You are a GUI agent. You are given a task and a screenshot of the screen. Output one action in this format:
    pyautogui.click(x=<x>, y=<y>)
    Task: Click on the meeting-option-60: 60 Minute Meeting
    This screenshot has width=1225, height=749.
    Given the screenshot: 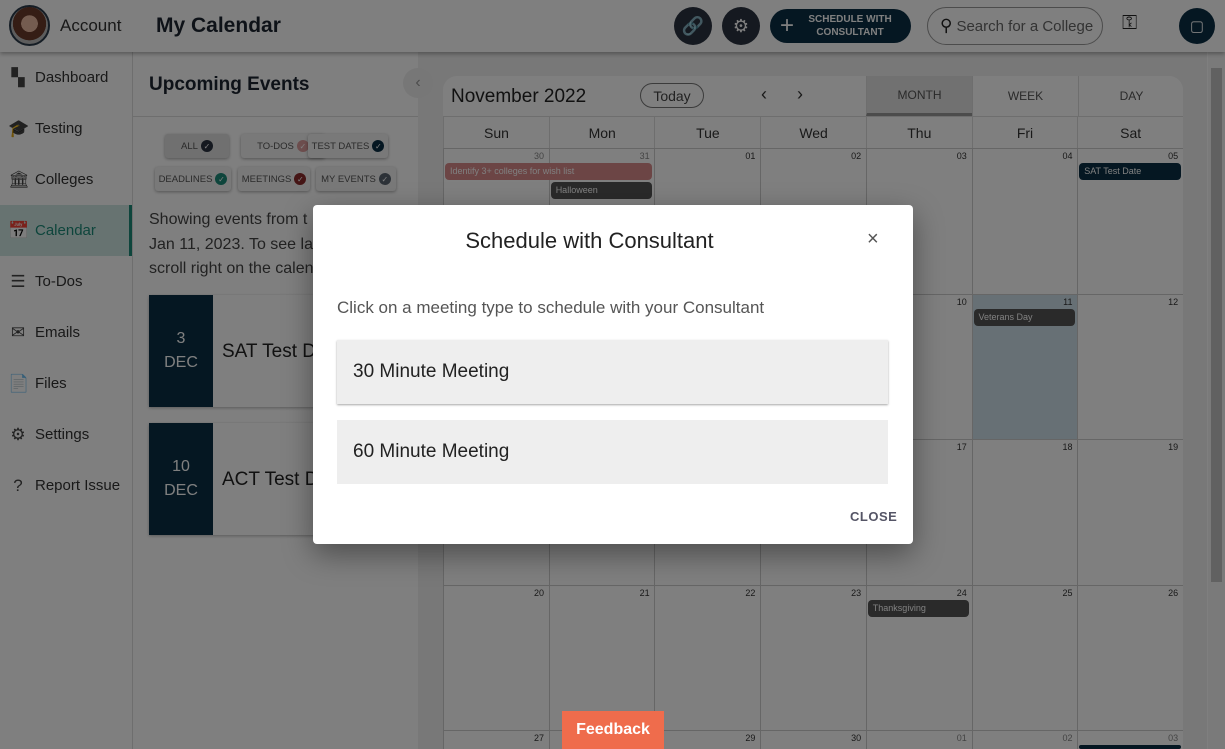 What is the action you would take?
    pyautogui.click(x=612, y=452)
    